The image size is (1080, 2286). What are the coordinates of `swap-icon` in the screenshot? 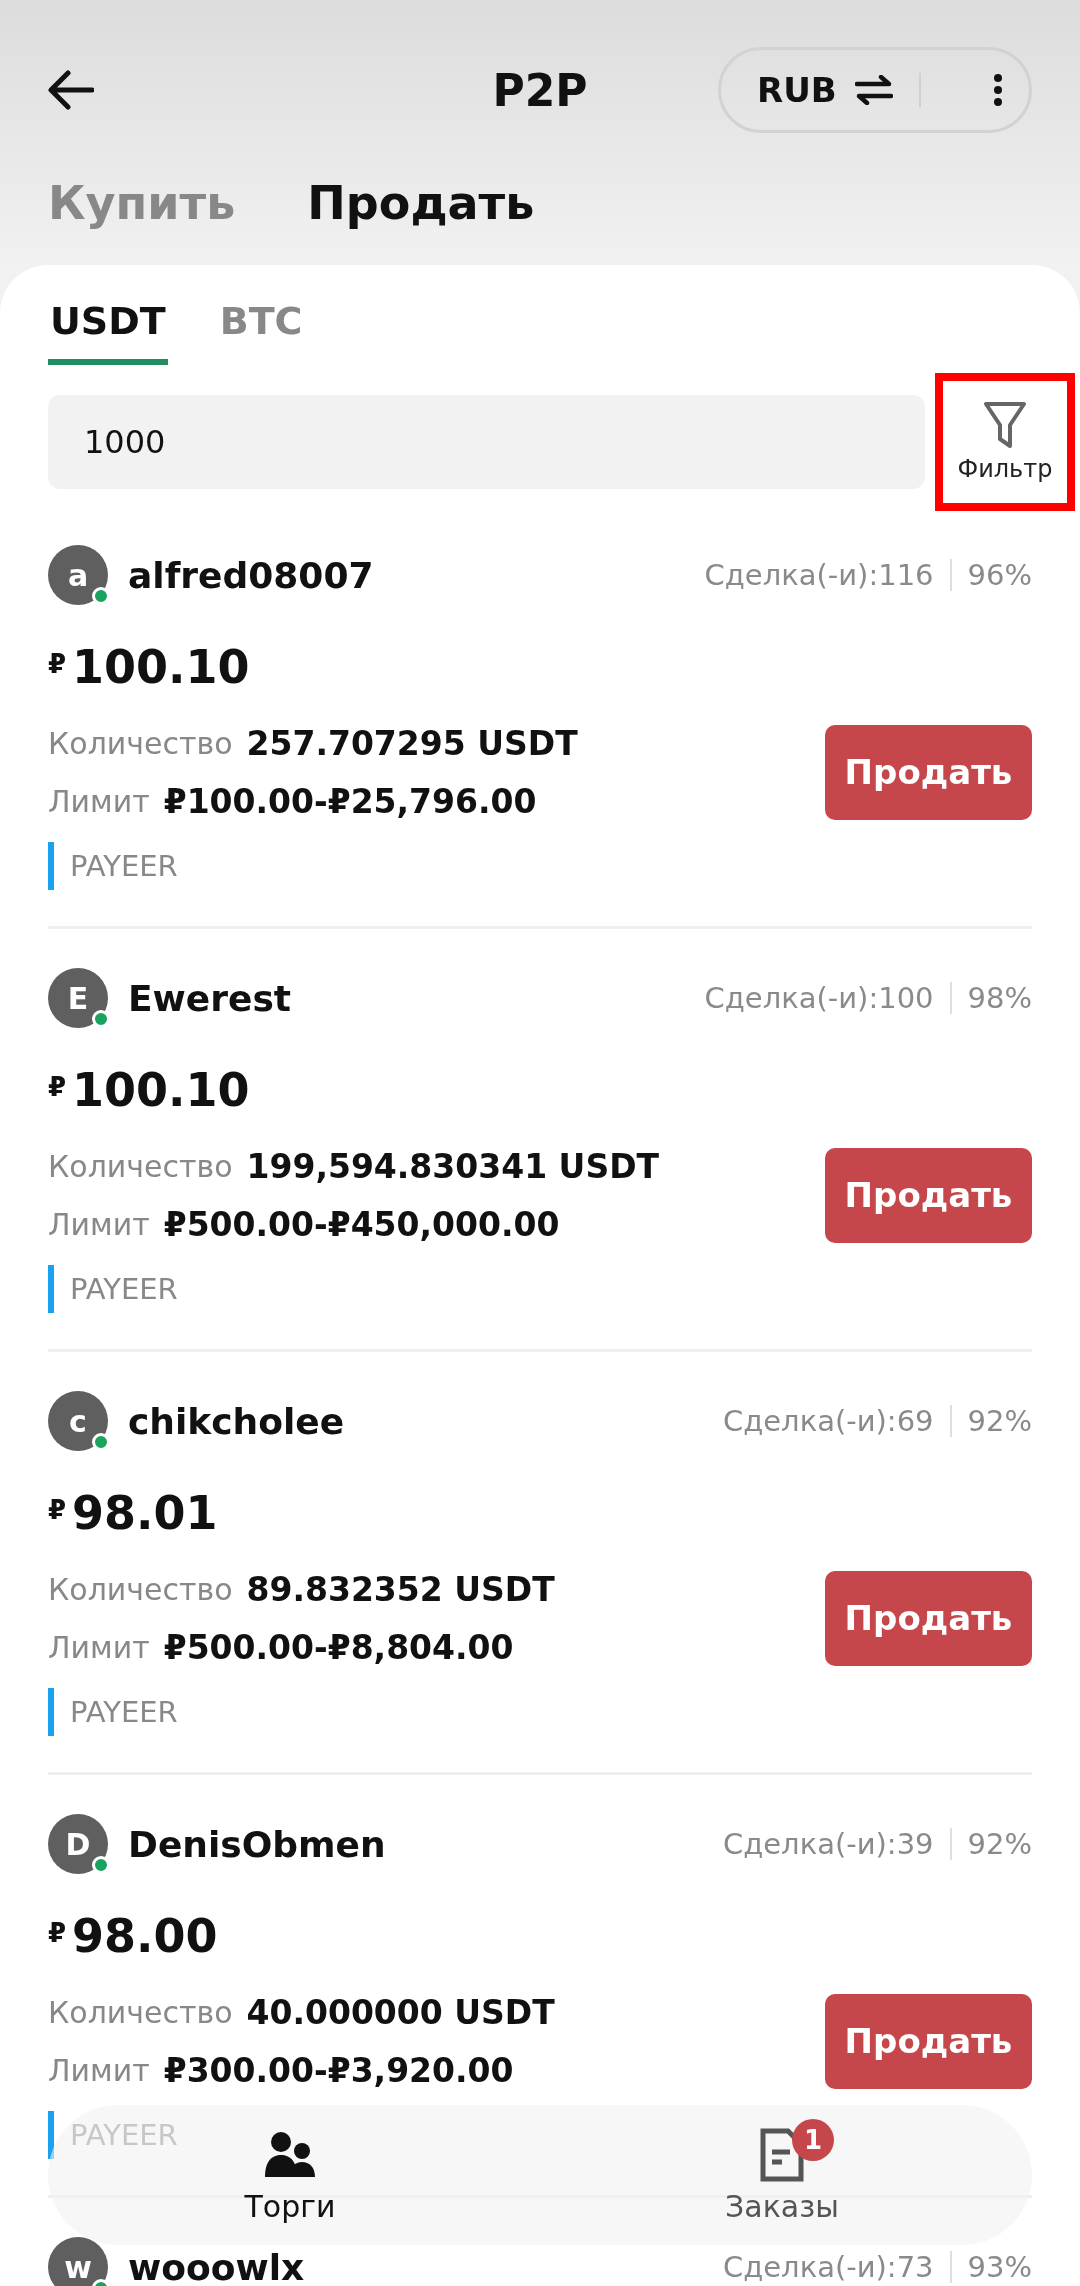 It's located at (873, 90).